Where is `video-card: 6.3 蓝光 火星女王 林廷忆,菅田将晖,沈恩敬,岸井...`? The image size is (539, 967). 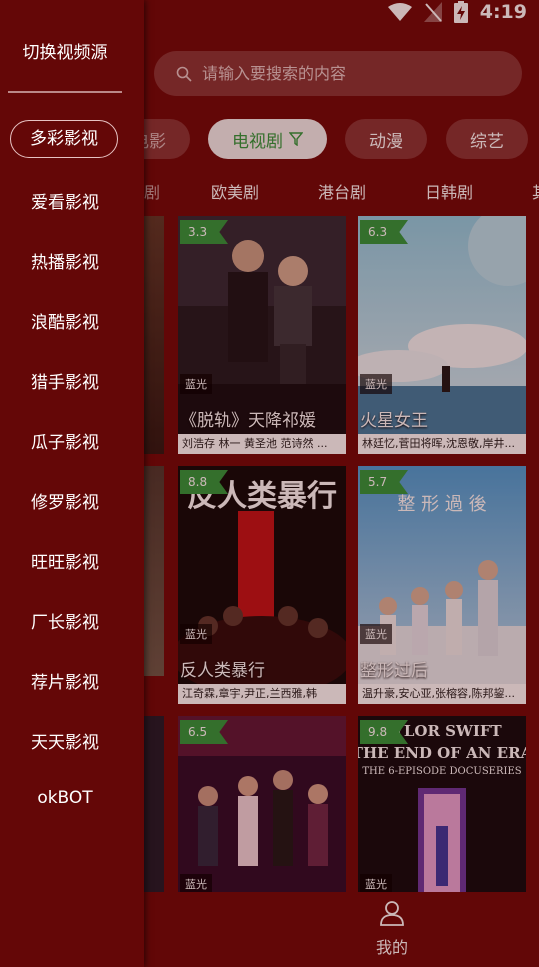 video-card: 6.3 蓝光 火星女王 林廷忆,菅田将晖,沈恩敬,岸井... is located at coordinates (442, 335).